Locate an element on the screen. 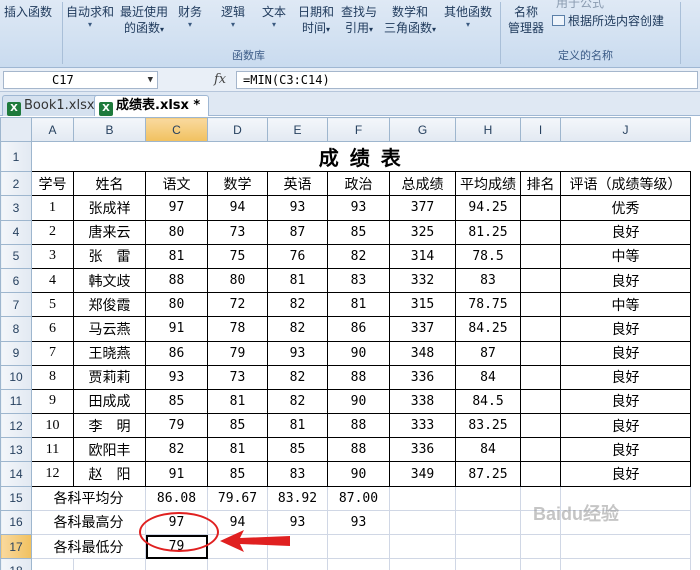 Image resolution: width=700 pixels, height=570 pixels. financial-button: 财务 ▾ is located at coordinates (190, 17).